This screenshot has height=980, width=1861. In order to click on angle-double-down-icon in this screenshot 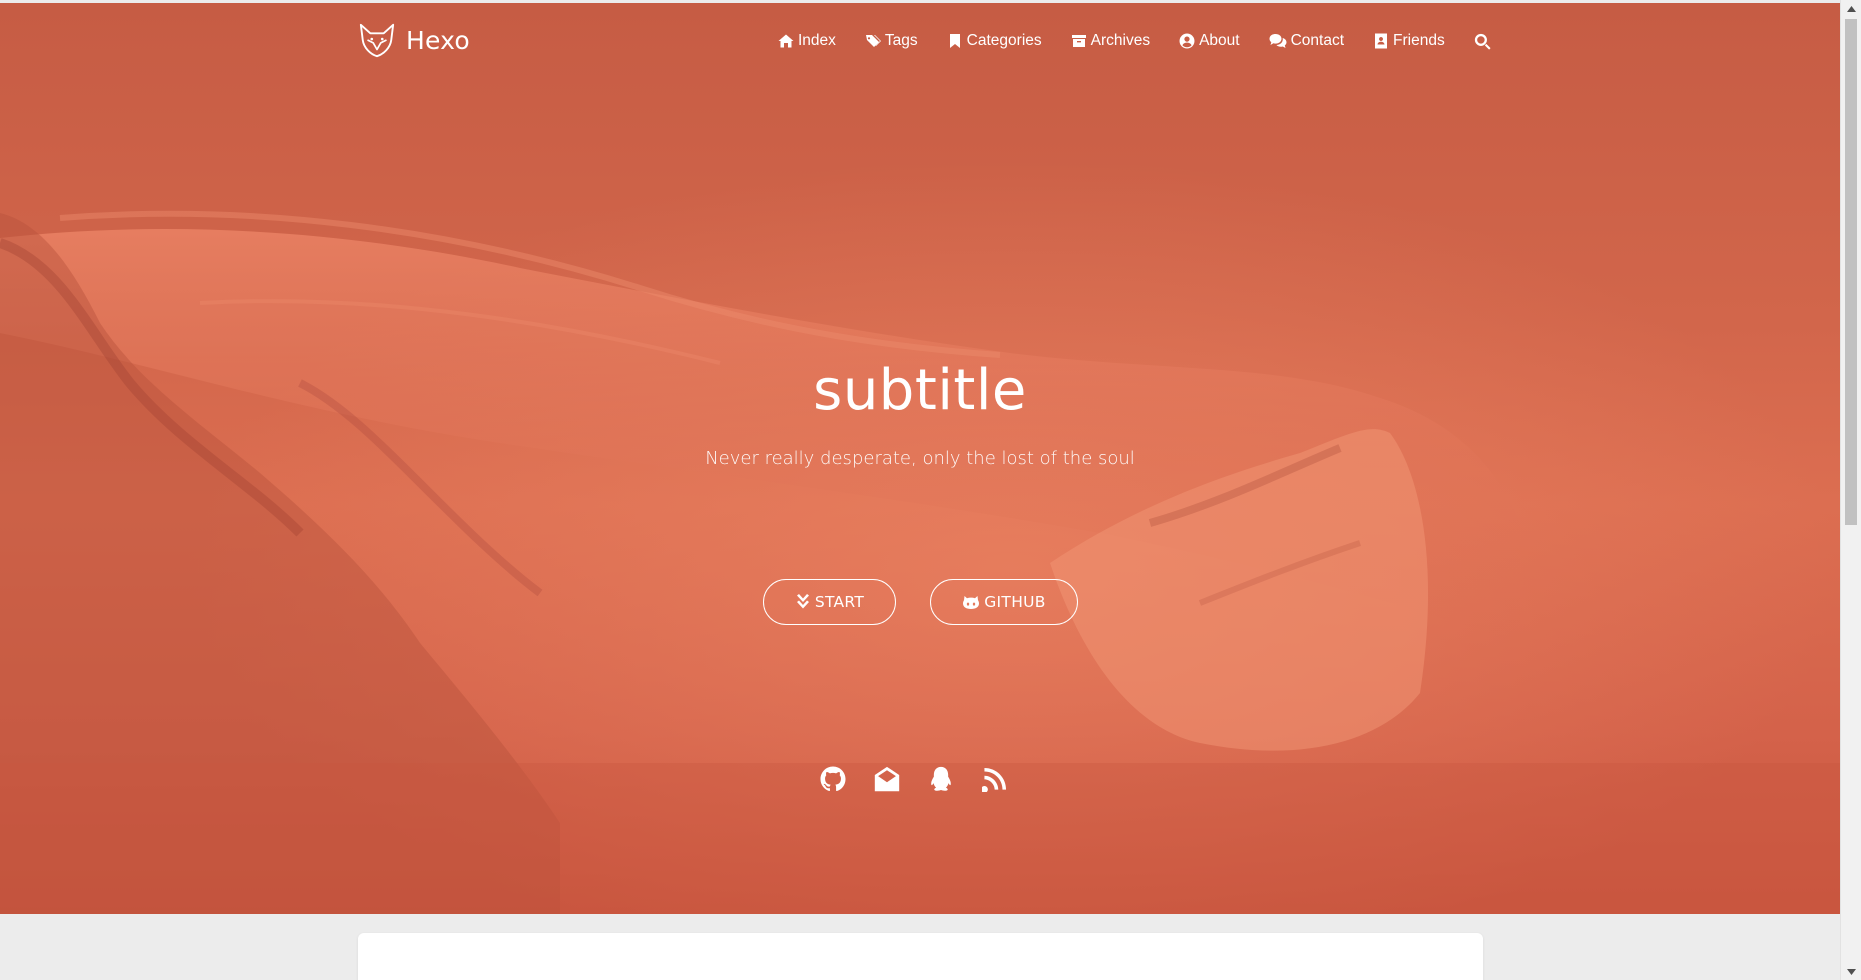, I will do `click(802, 601)`.